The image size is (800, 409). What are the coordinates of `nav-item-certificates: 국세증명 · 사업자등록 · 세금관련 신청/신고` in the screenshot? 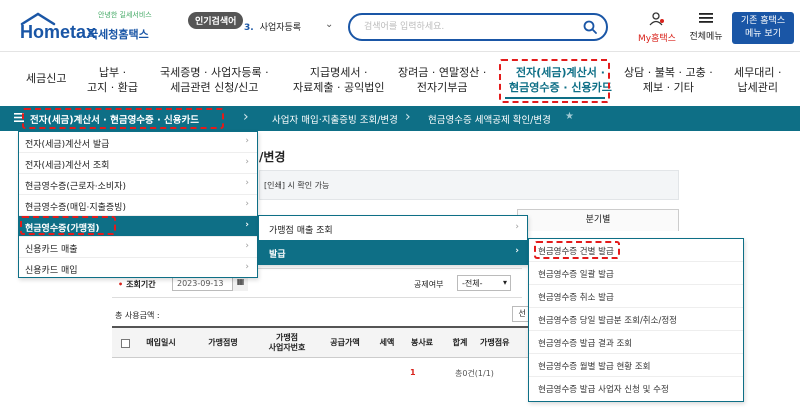 It's located at (214, 80).